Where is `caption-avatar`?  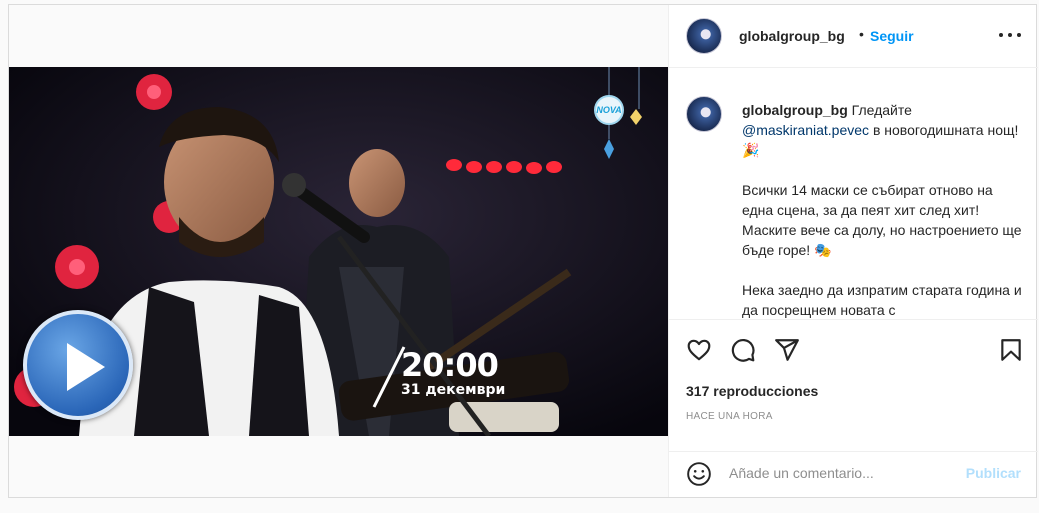 caption-avatar is located at coordinates (704, 114).